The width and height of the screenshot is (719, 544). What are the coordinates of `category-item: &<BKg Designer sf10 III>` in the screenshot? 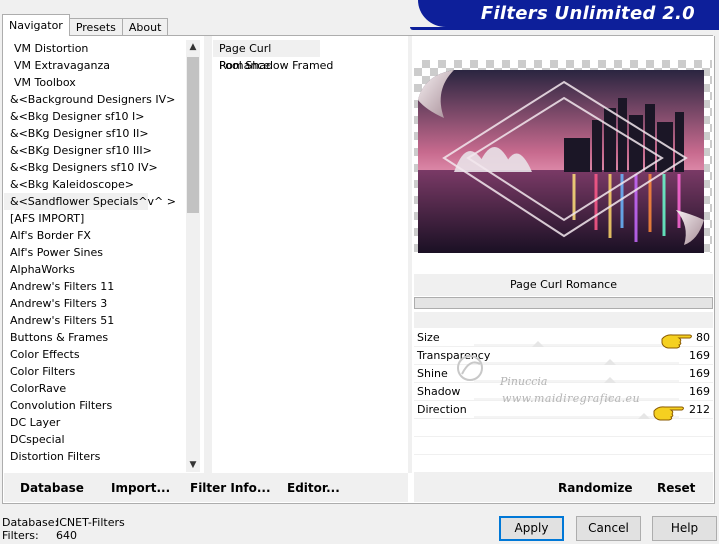 It's located at (94, 150).